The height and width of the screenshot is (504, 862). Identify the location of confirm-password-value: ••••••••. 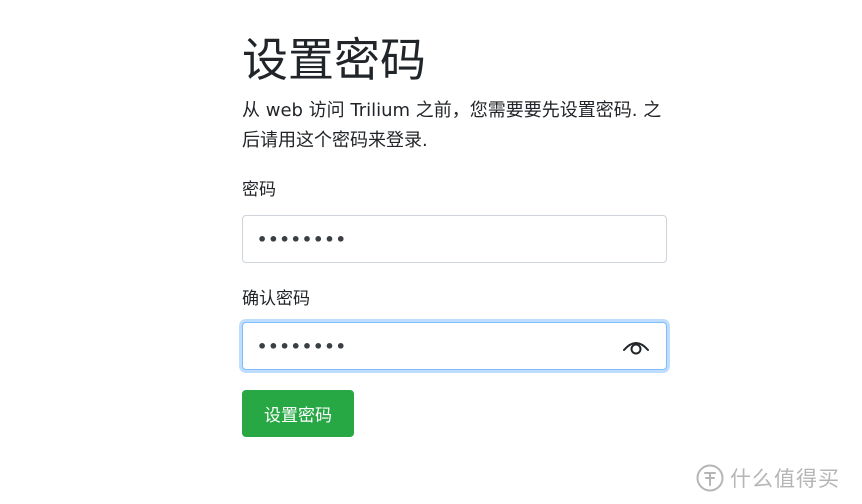
(302, 346).